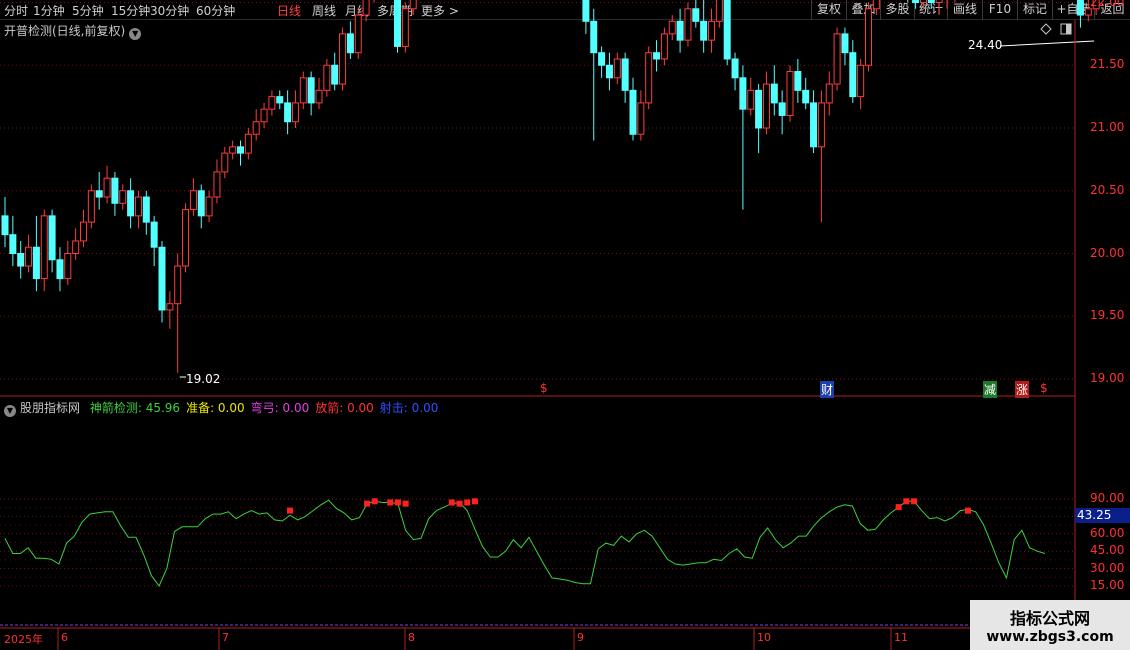  What do you see at coordinates (1107, 567) in the screenshot?
I see `indicator-tick: 30.00` at bounding box center [1107, 567].